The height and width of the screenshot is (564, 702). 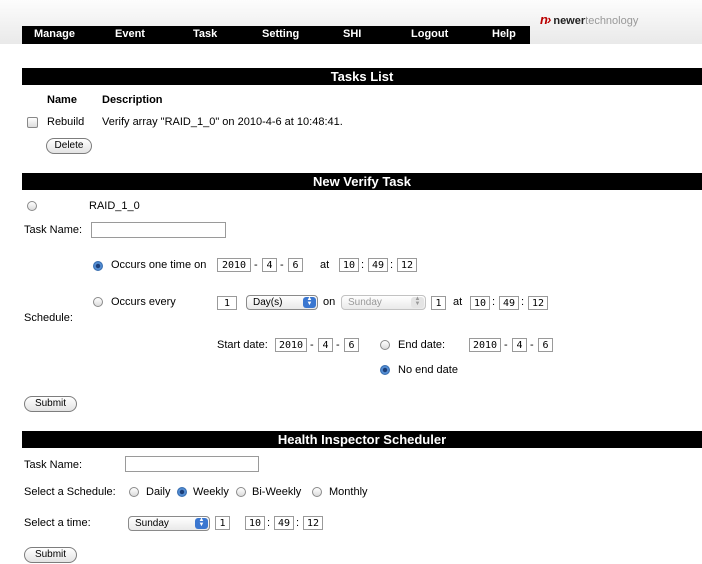 I want to click on every-unit-select: Day(s) ▲ ▼, so click(x=282, y=302).